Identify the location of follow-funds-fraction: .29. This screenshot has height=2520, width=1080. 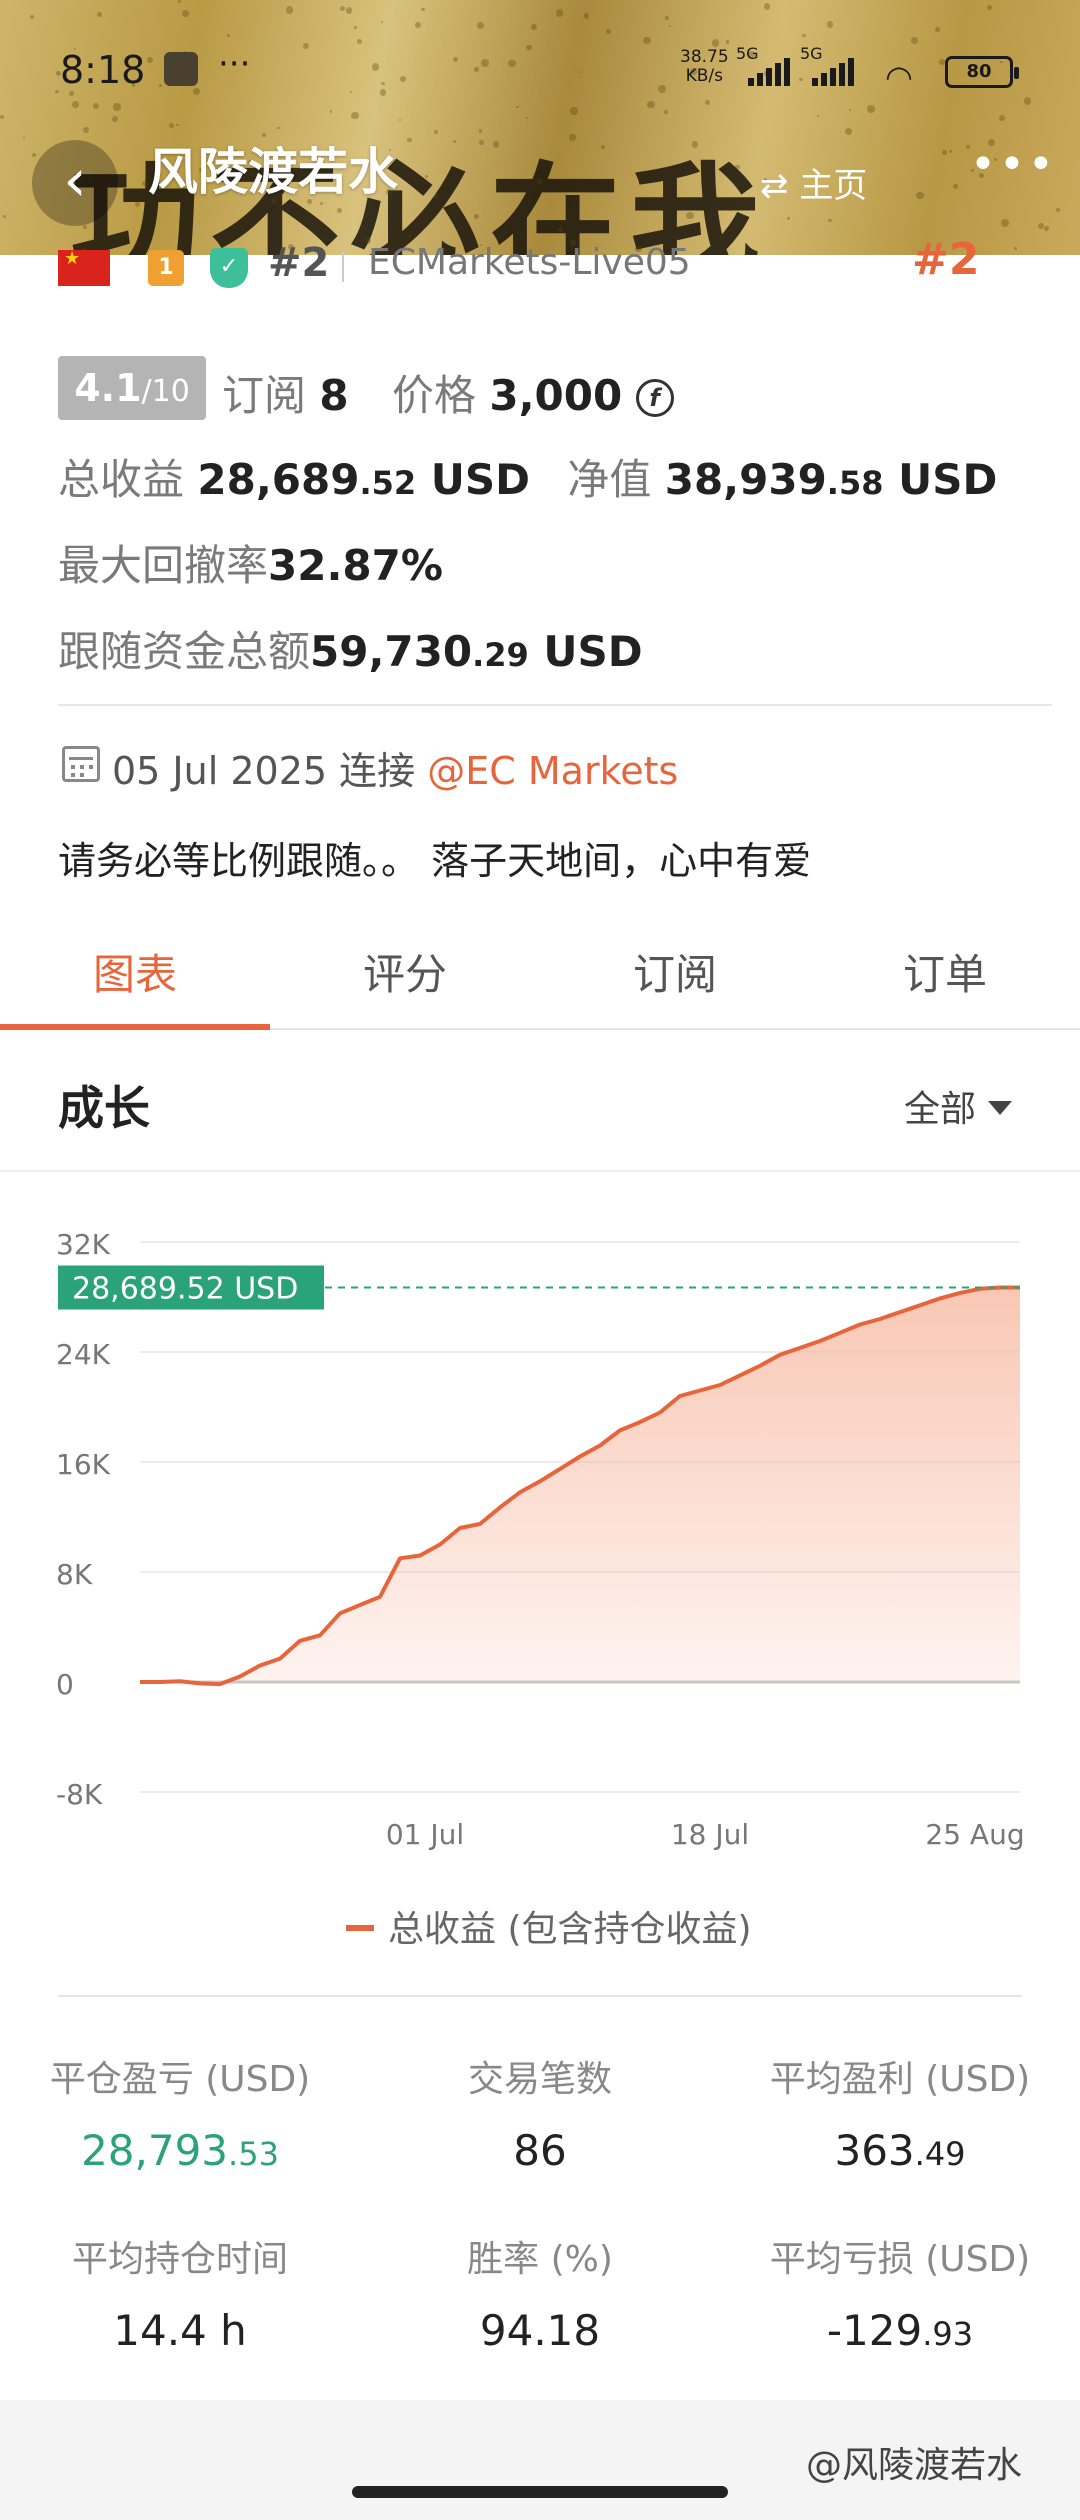
(500, 655).